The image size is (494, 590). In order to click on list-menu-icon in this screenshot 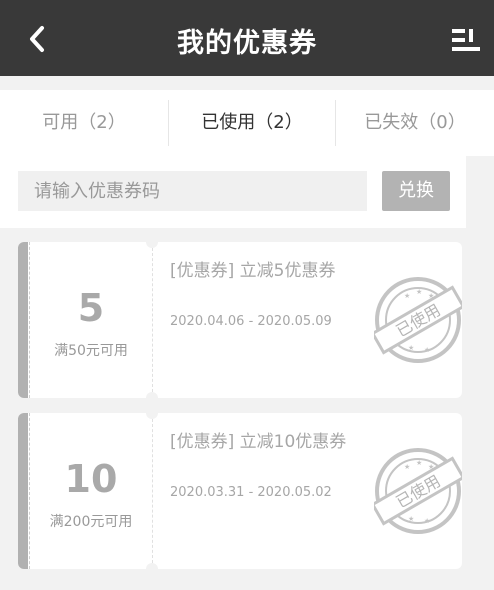, I will do `click(466, 40)`.